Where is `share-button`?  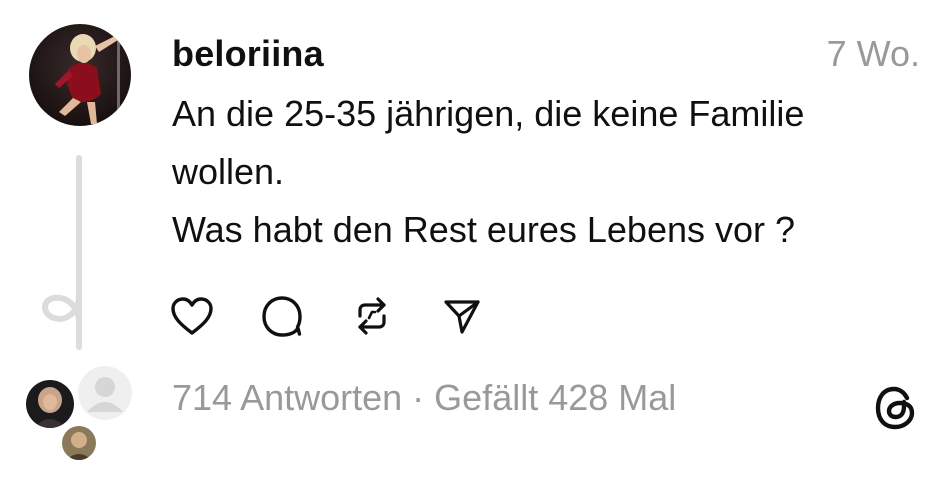
share-button is located at coordinates (462, 316).